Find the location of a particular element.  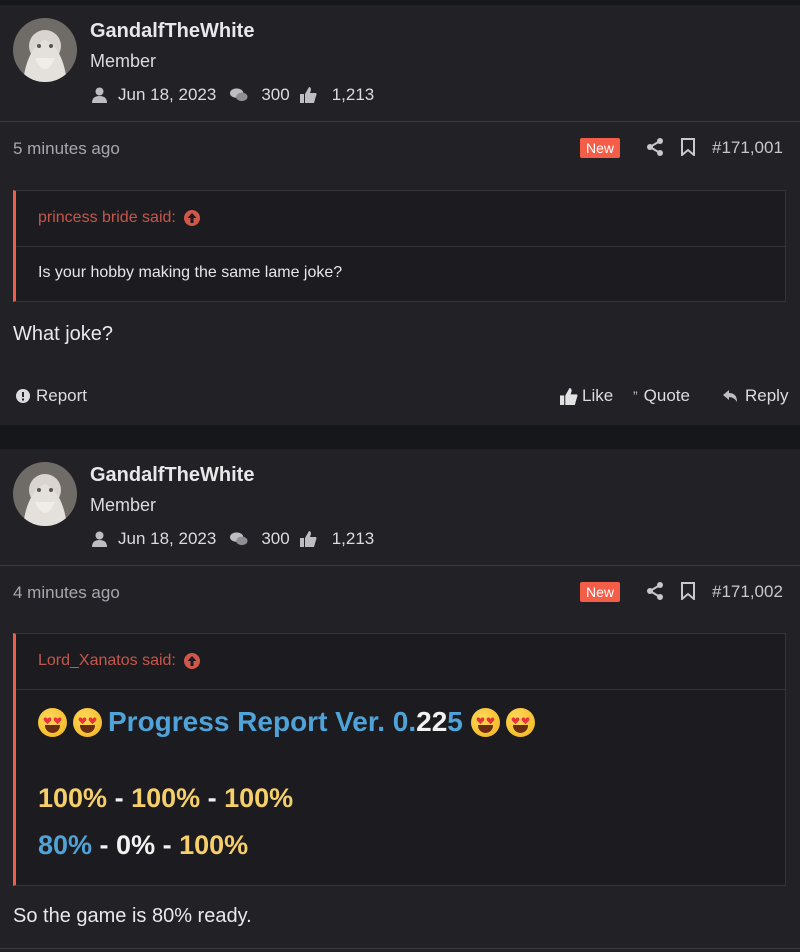

progress-line-2: 80% - 0% - 100% is located at coordinates (143, 845).